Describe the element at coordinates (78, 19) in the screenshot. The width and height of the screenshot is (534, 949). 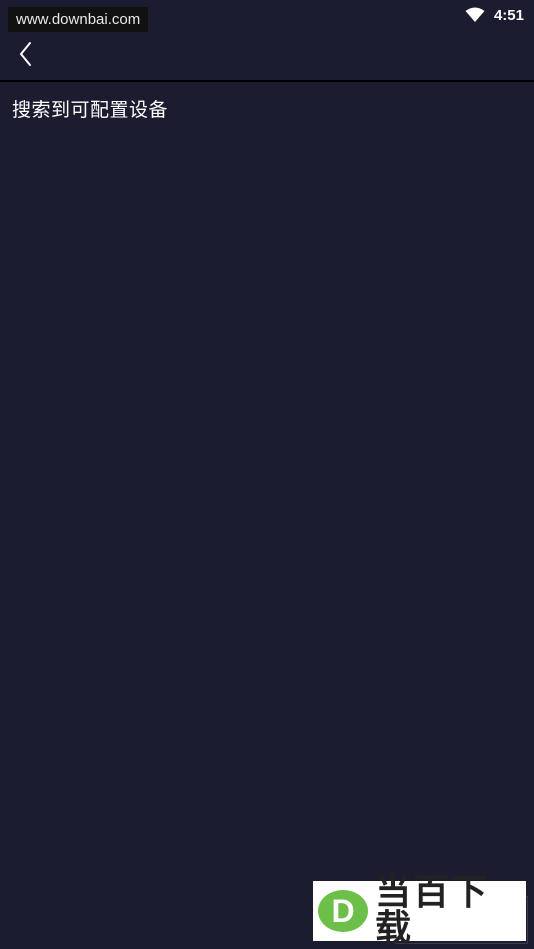
I see `watermark-url: www.downbai.com` at that location.